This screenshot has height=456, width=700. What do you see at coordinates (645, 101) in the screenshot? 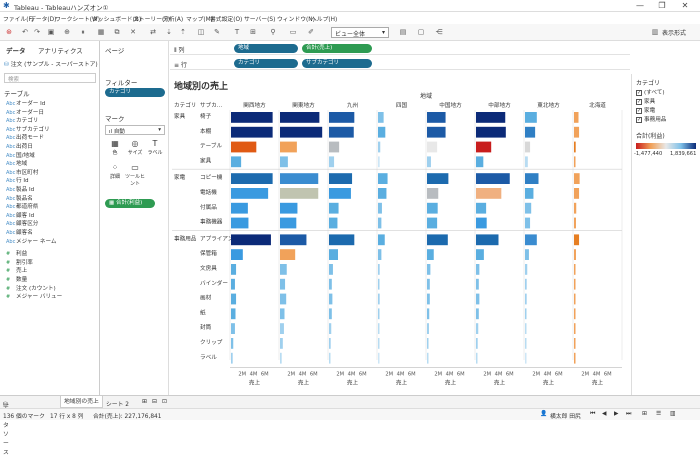
I see `filter-option-furniture: ✓ 家具` at bounding box center [645, 101].